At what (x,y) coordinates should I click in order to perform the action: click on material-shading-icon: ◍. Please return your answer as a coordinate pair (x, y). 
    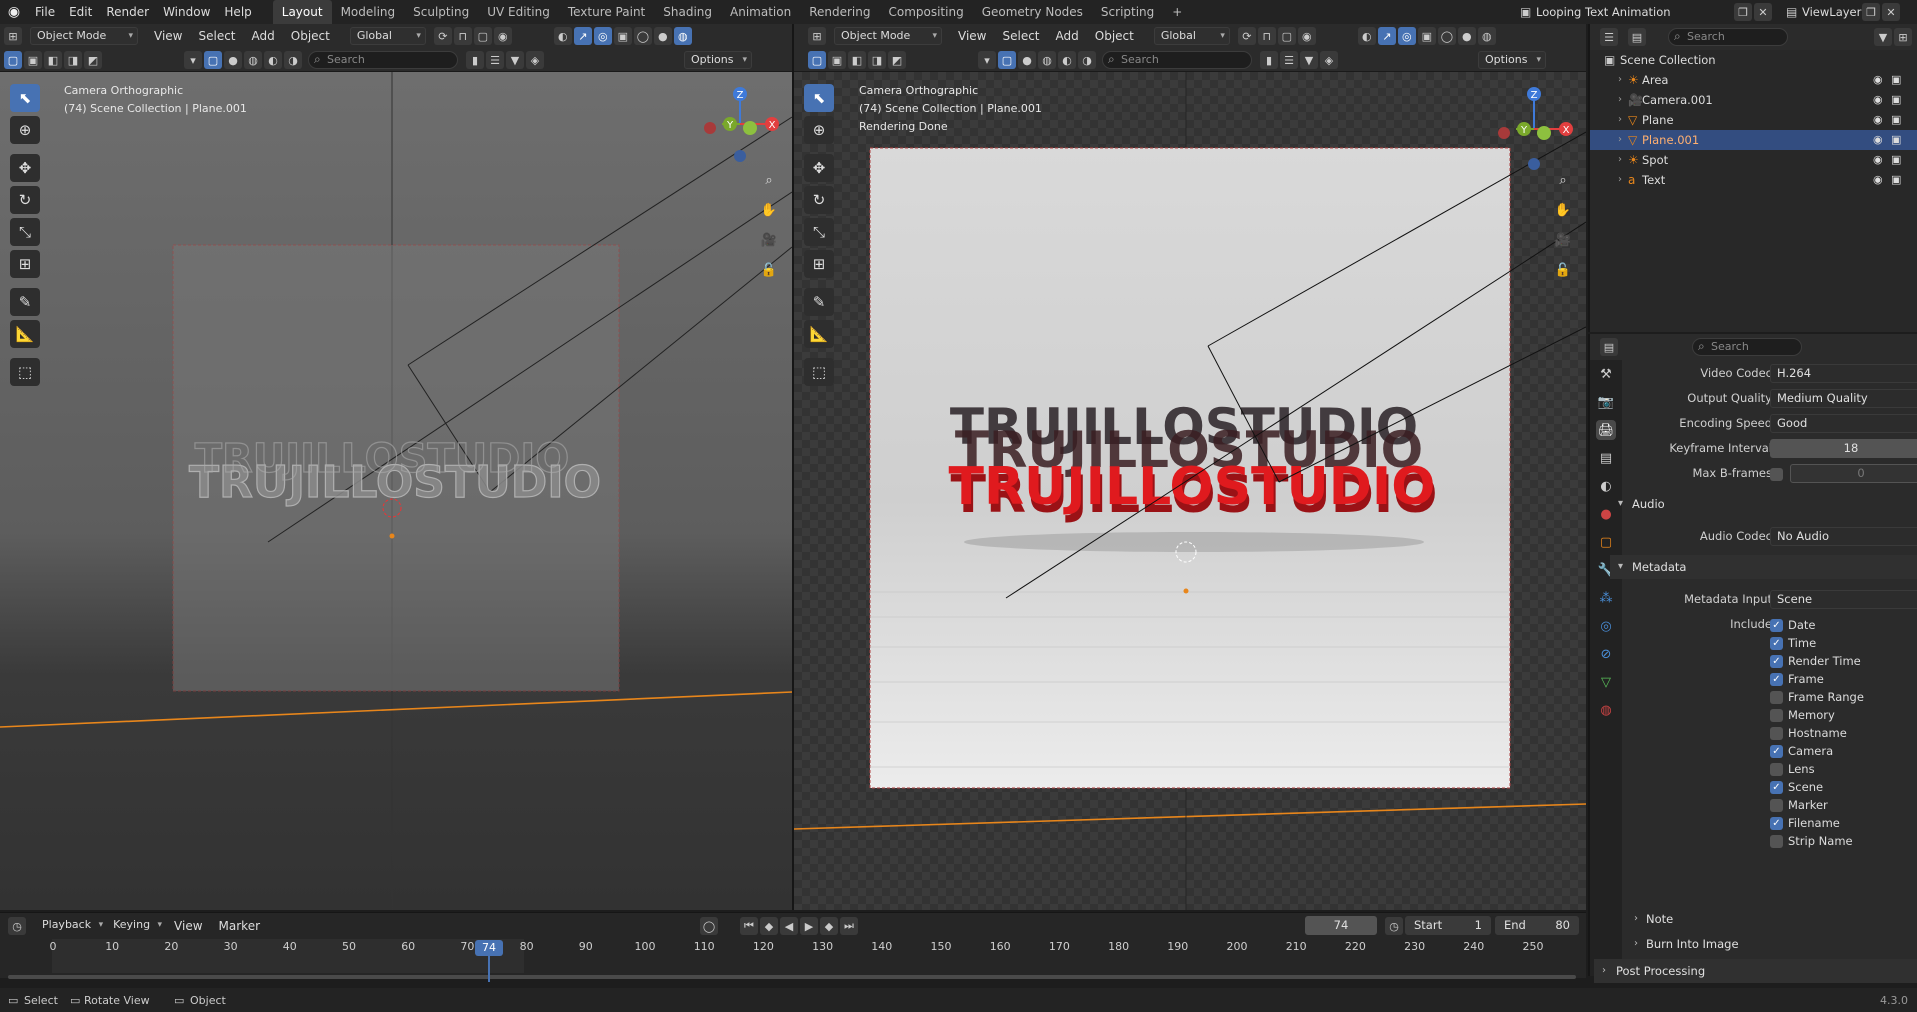
    Looking at the image, I should click on (682, 36).